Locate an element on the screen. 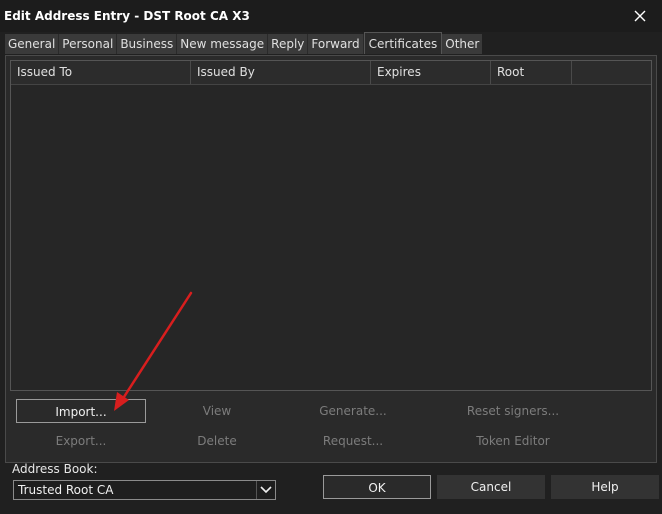  ok-button: OK is located at coordinates (377, 487).